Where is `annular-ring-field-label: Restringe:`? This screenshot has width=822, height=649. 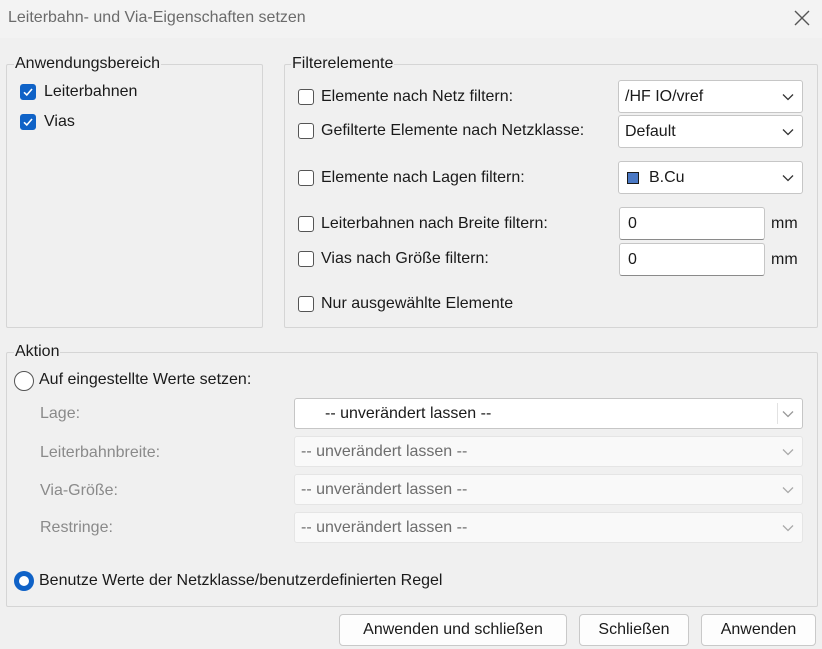 annular-ring-field-label: Restringe: is located at coordinates (76, 527).